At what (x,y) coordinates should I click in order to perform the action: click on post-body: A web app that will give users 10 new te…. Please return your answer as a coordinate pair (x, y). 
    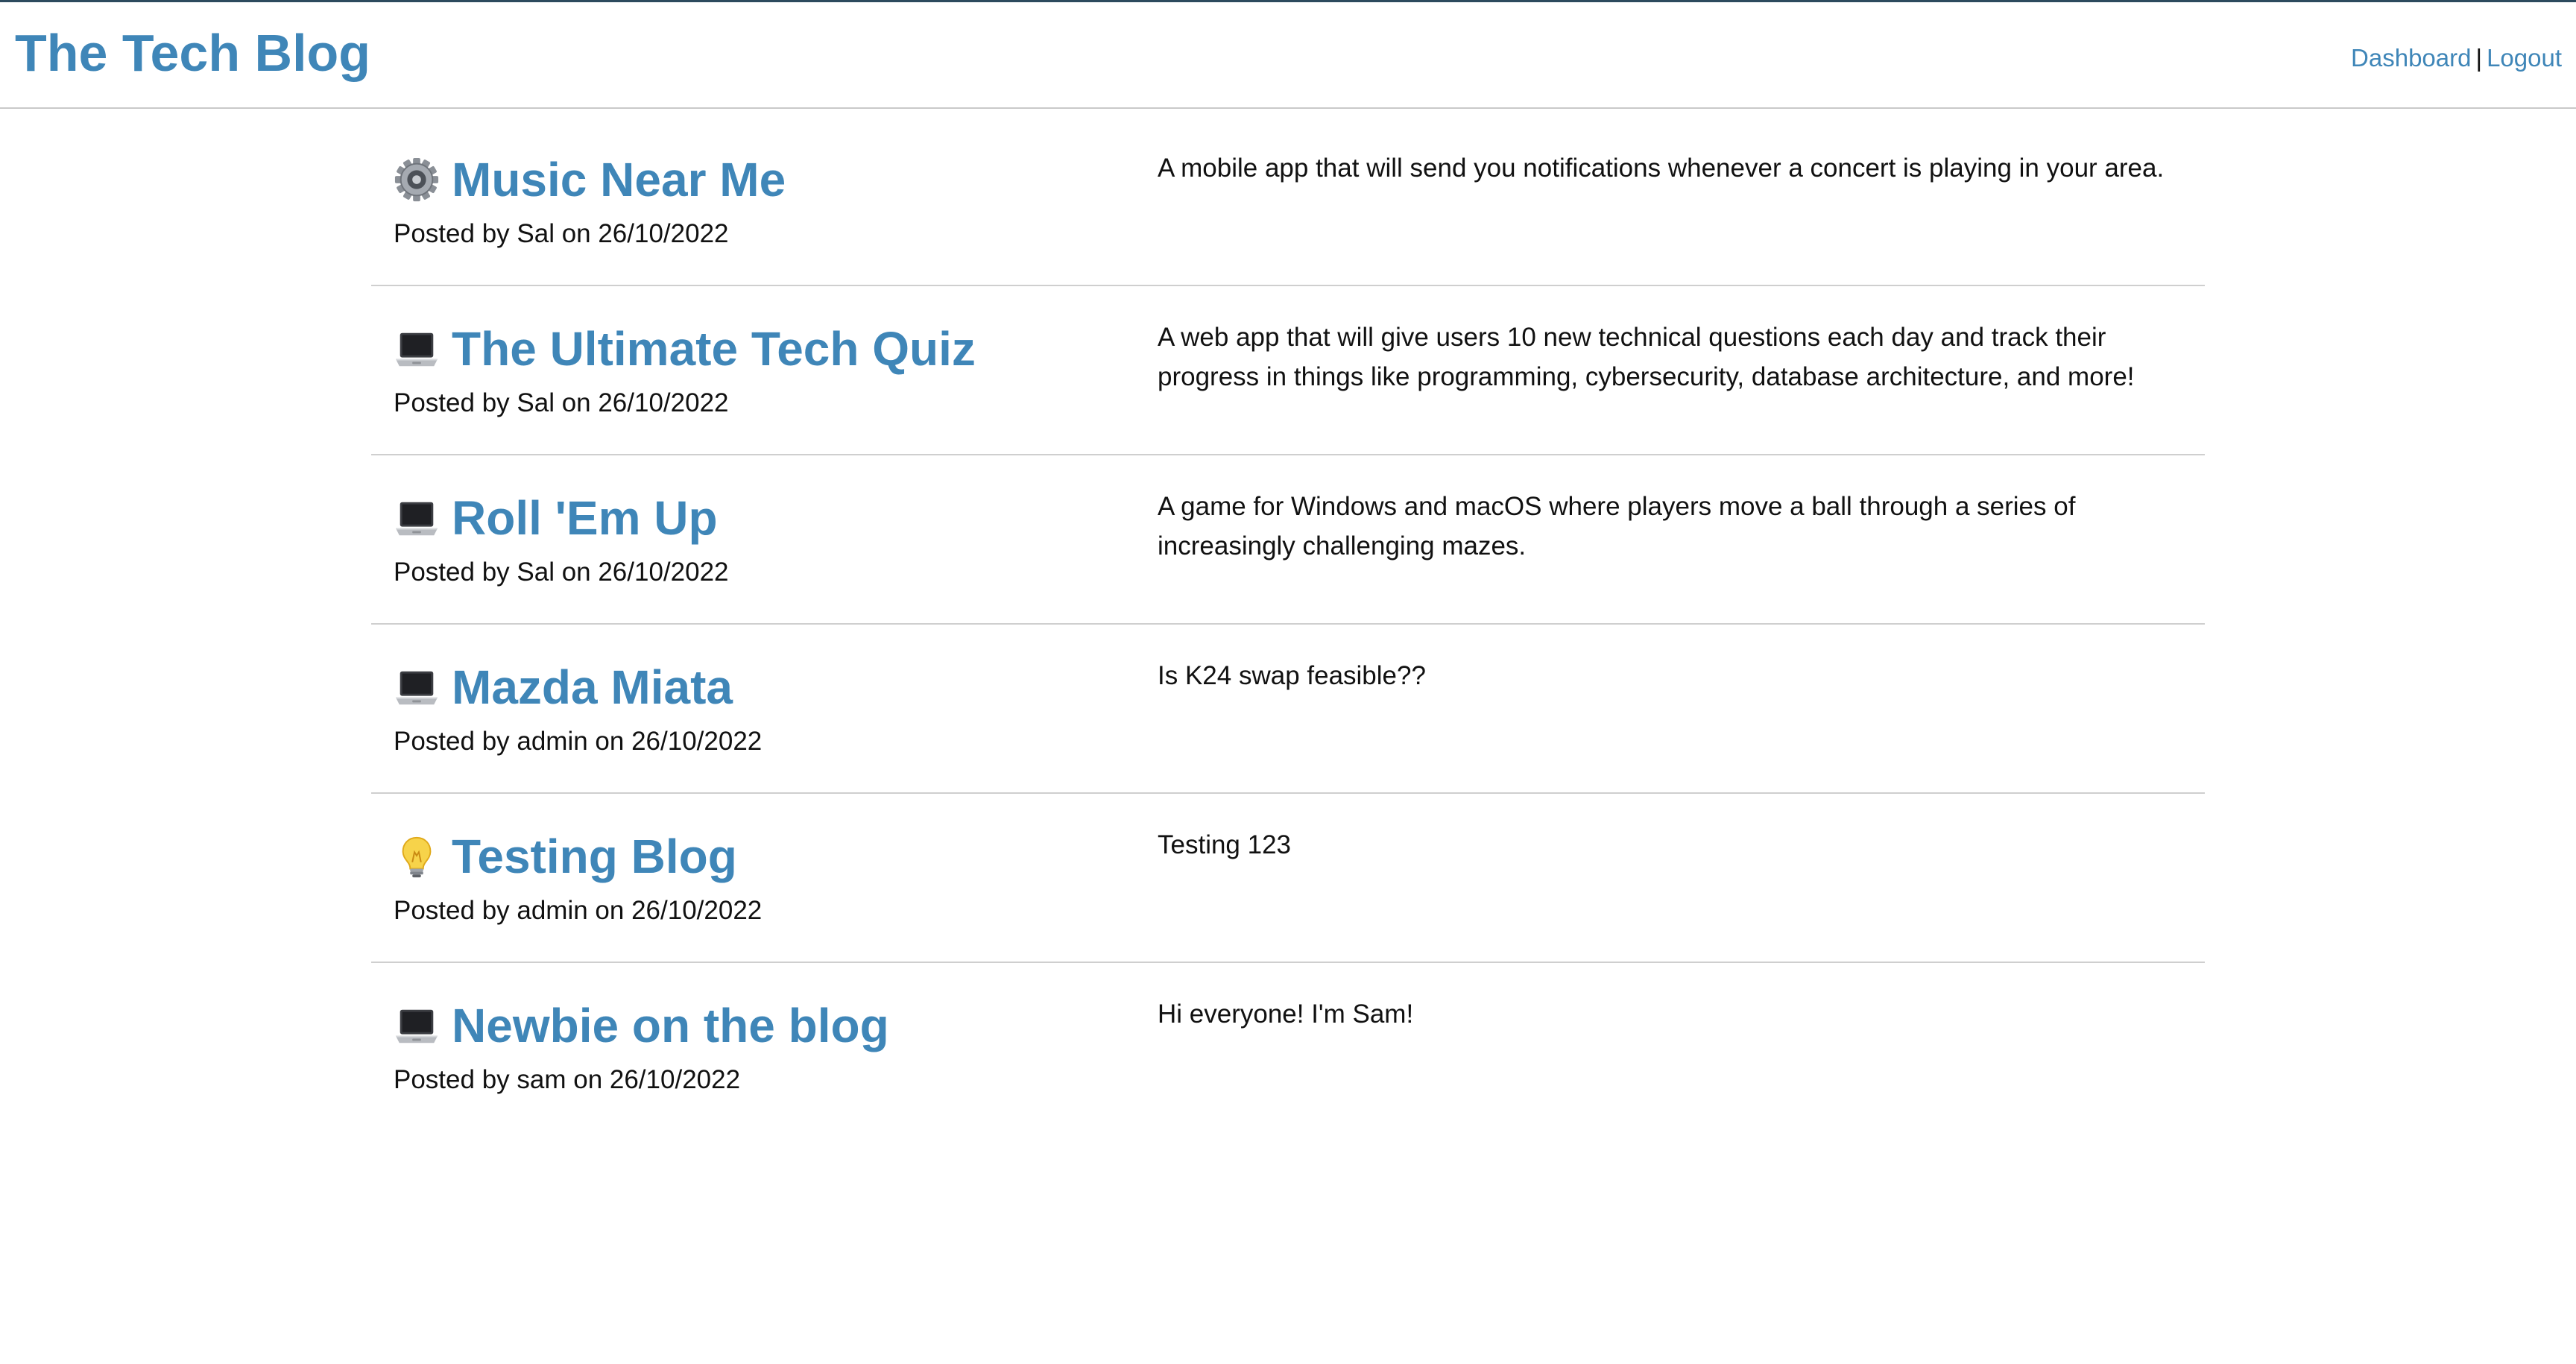
    Looking at the image, I should click on (1646, 357).